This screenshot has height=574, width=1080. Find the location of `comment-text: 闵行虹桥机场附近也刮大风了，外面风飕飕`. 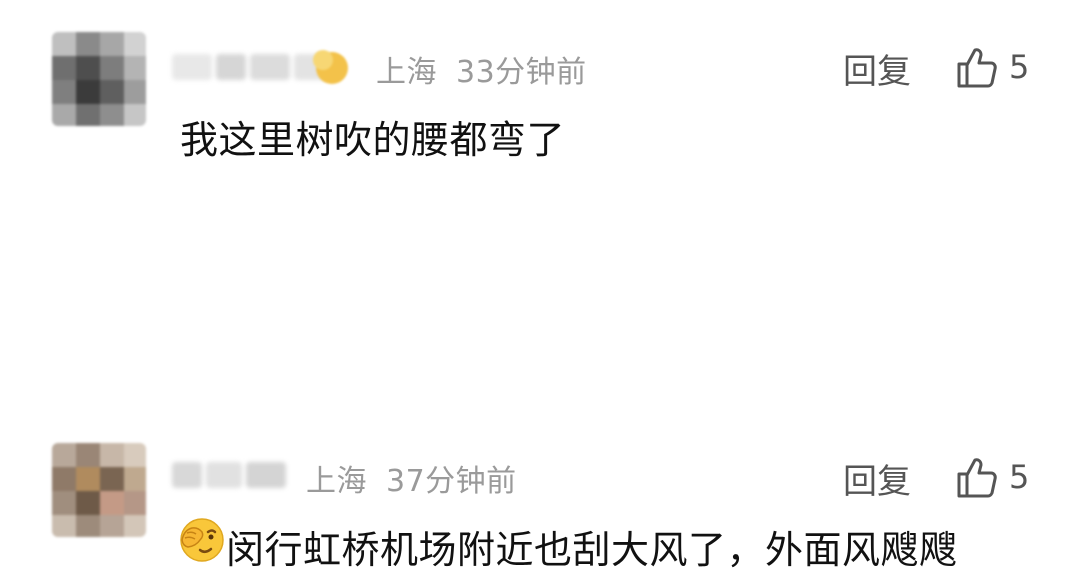

comment-text: 闵行虹桥机场附近也刮大风了，外面风飕飕 is located at coordinates (592, 550).